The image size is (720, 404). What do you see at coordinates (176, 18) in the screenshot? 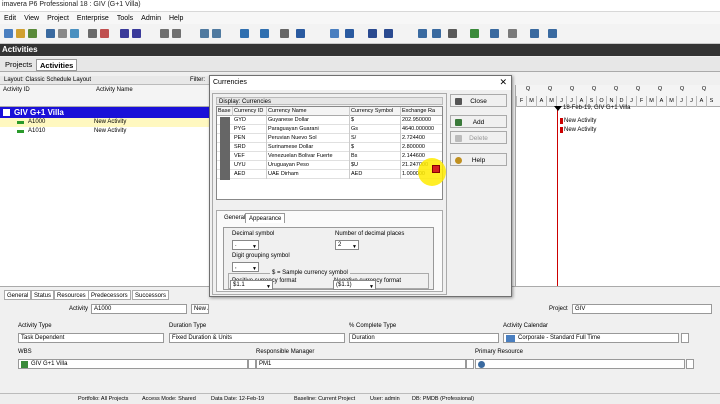
I see `menu-help: Help` at bounding box center [176, 18].